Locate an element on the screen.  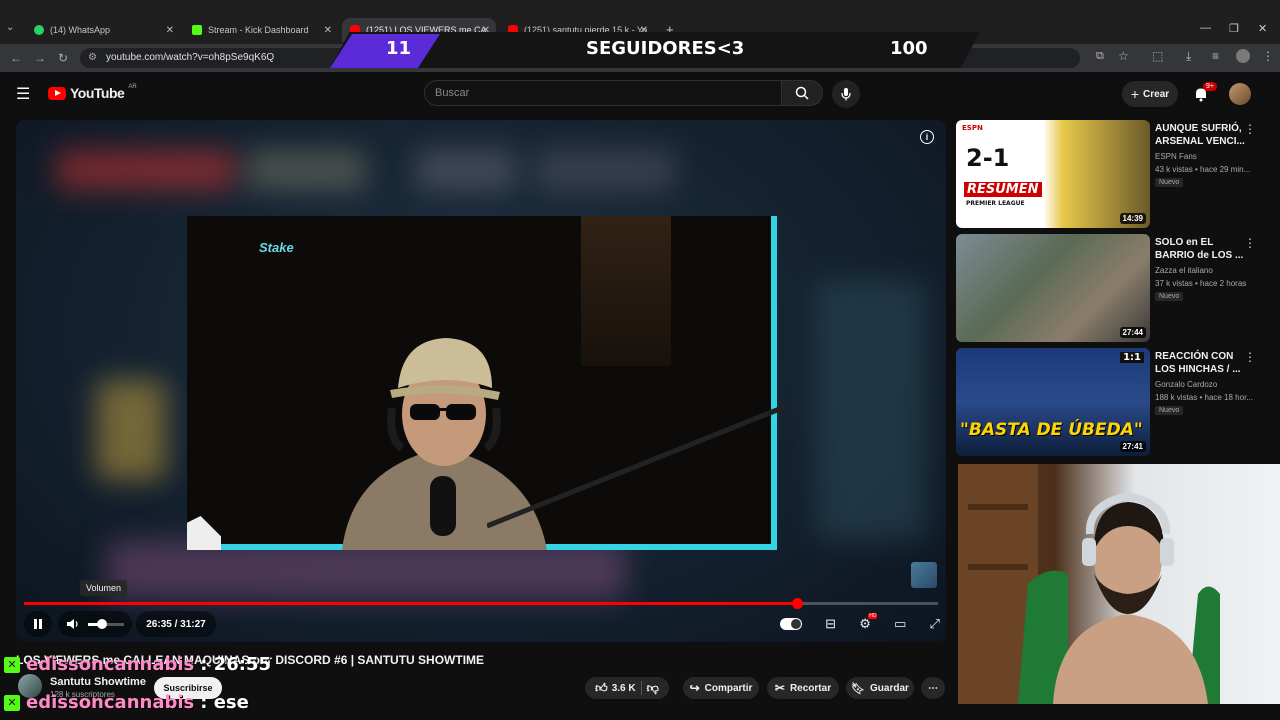
download-icon: ⤓ is located at coordinates (1188, 56).